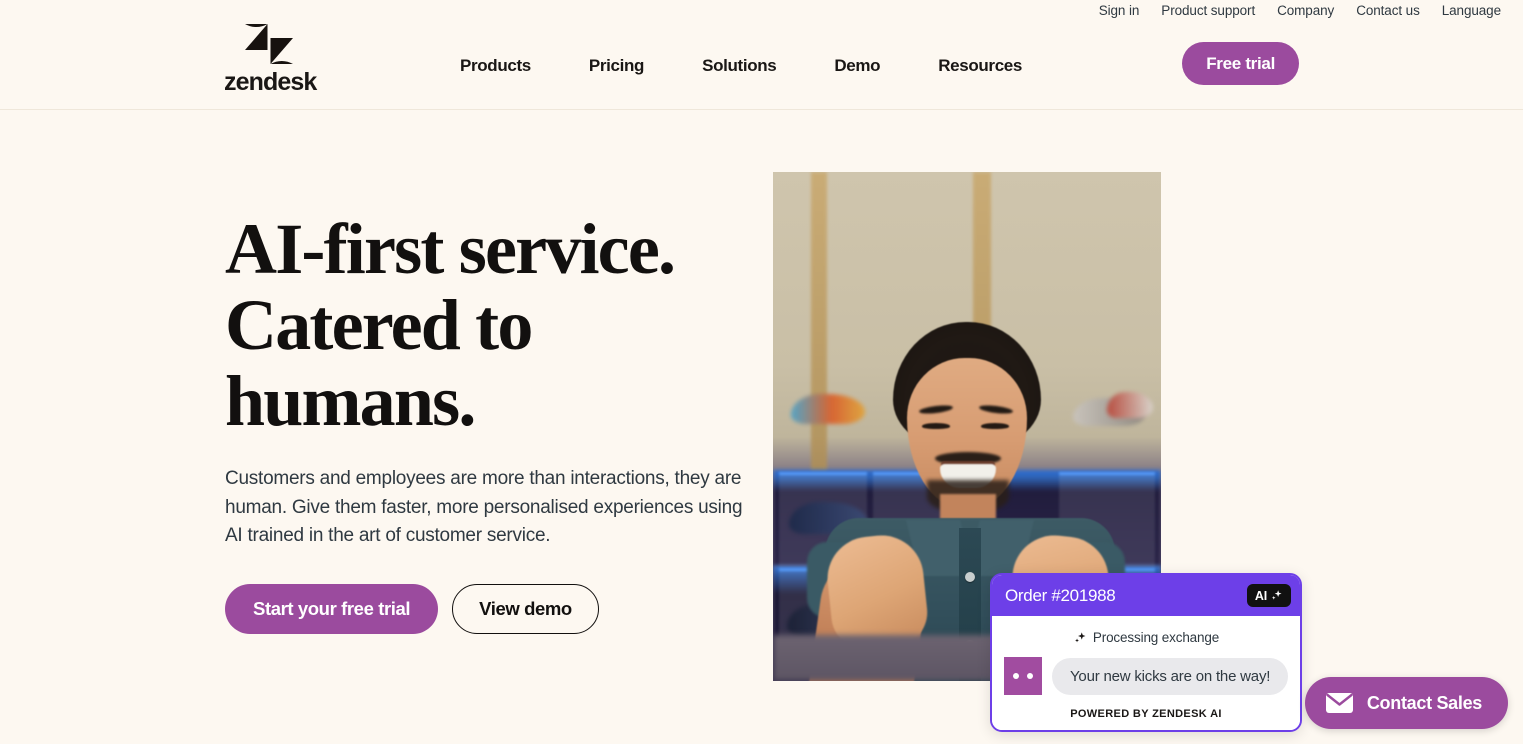  Describe the element at coordinates (1305, 11) in the screenshot. I see `utility-link-company: Company` at that location.